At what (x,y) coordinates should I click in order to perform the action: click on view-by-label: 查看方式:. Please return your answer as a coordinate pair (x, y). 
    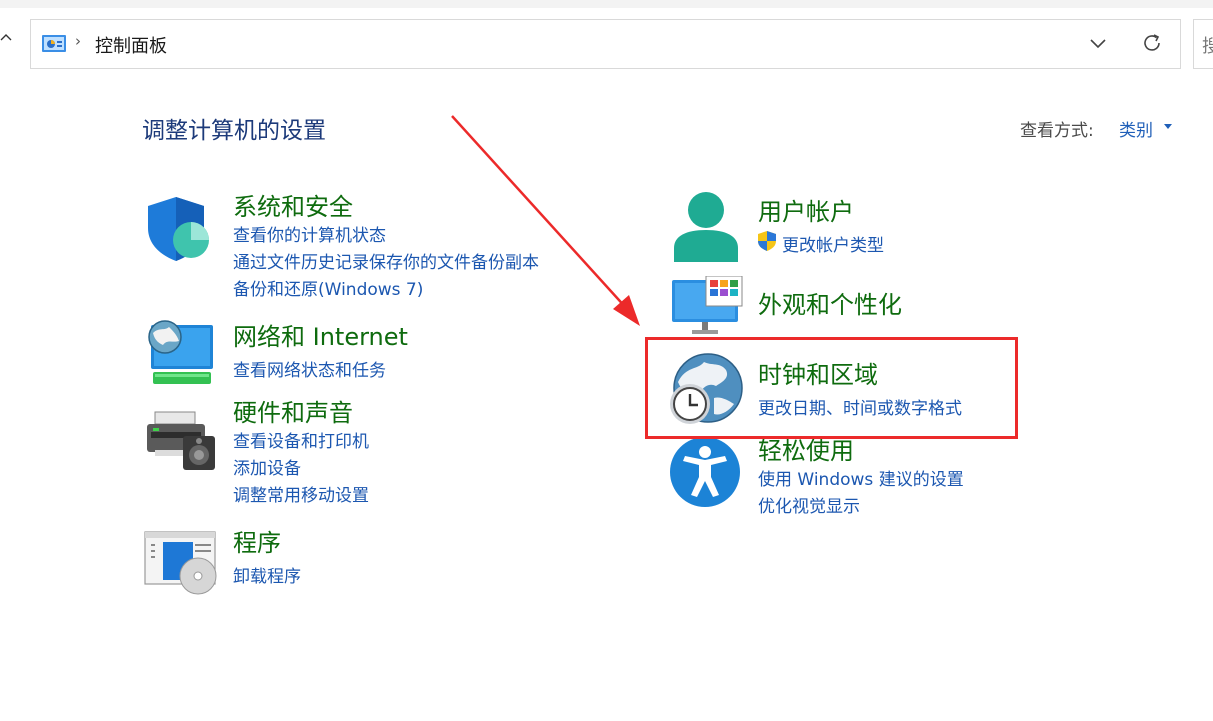
    Looking at the image, I should click on (1057, 131).